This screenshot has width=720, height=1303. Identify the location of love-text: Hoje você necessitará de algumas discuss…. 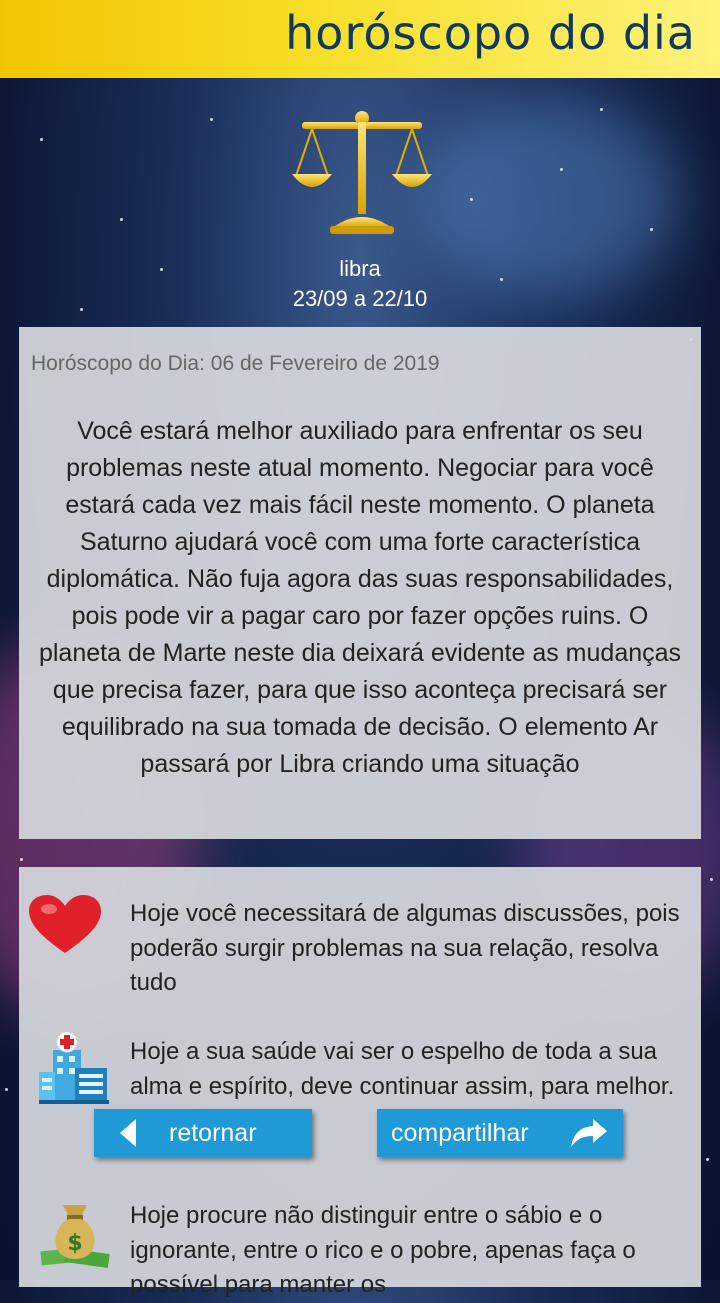
(405, 948).